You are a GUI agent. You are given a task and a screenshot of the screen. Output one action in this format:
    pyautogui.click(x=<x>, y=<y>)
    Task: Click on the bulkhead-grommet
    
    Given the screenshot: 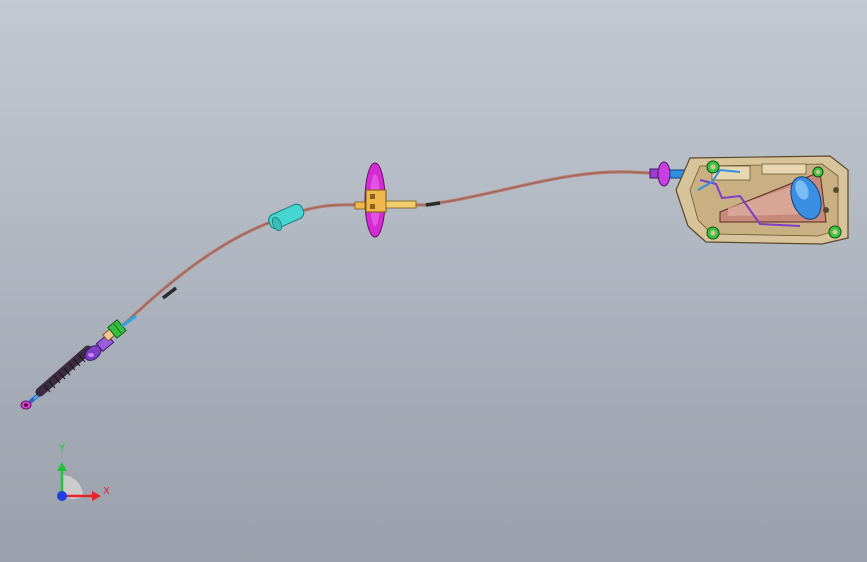 What is the action you would take?
    pyautogui.click(x=385, y=200)
    